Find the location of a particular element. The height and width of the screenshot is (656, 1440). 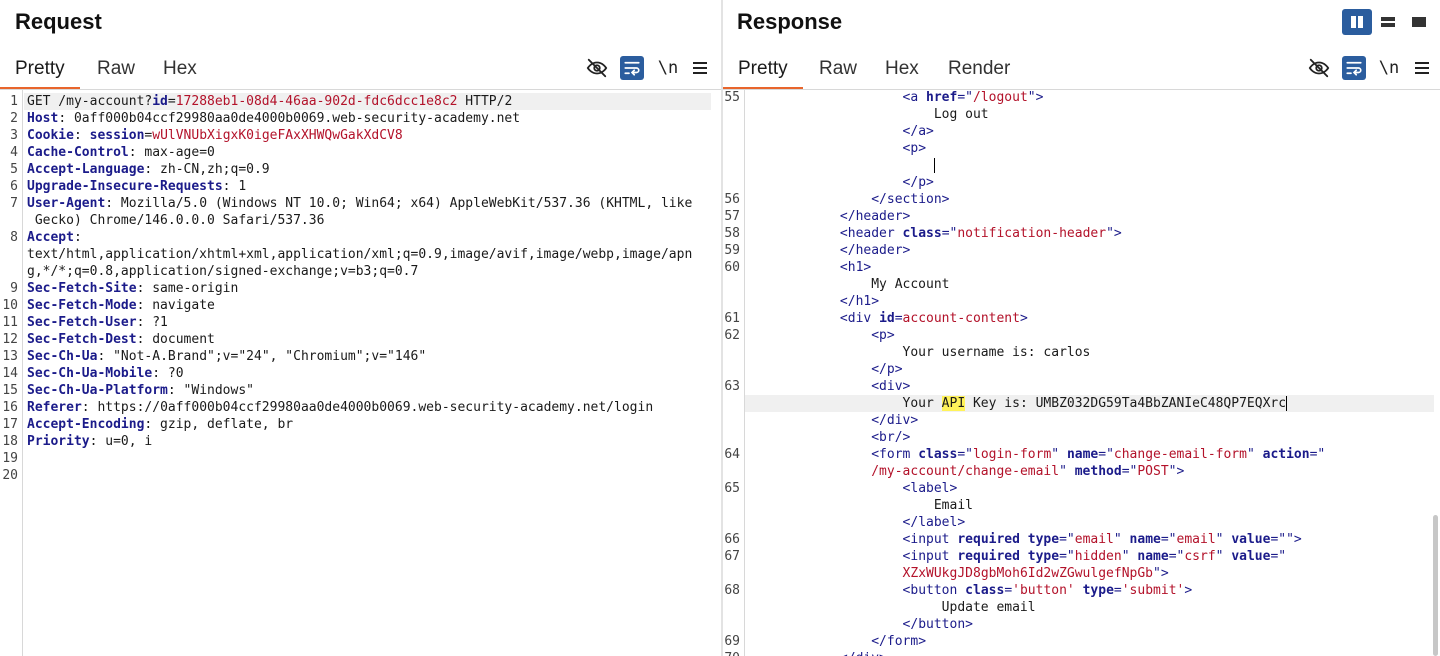

code-line: 57 </header> is located at coordinates (1081, 216).